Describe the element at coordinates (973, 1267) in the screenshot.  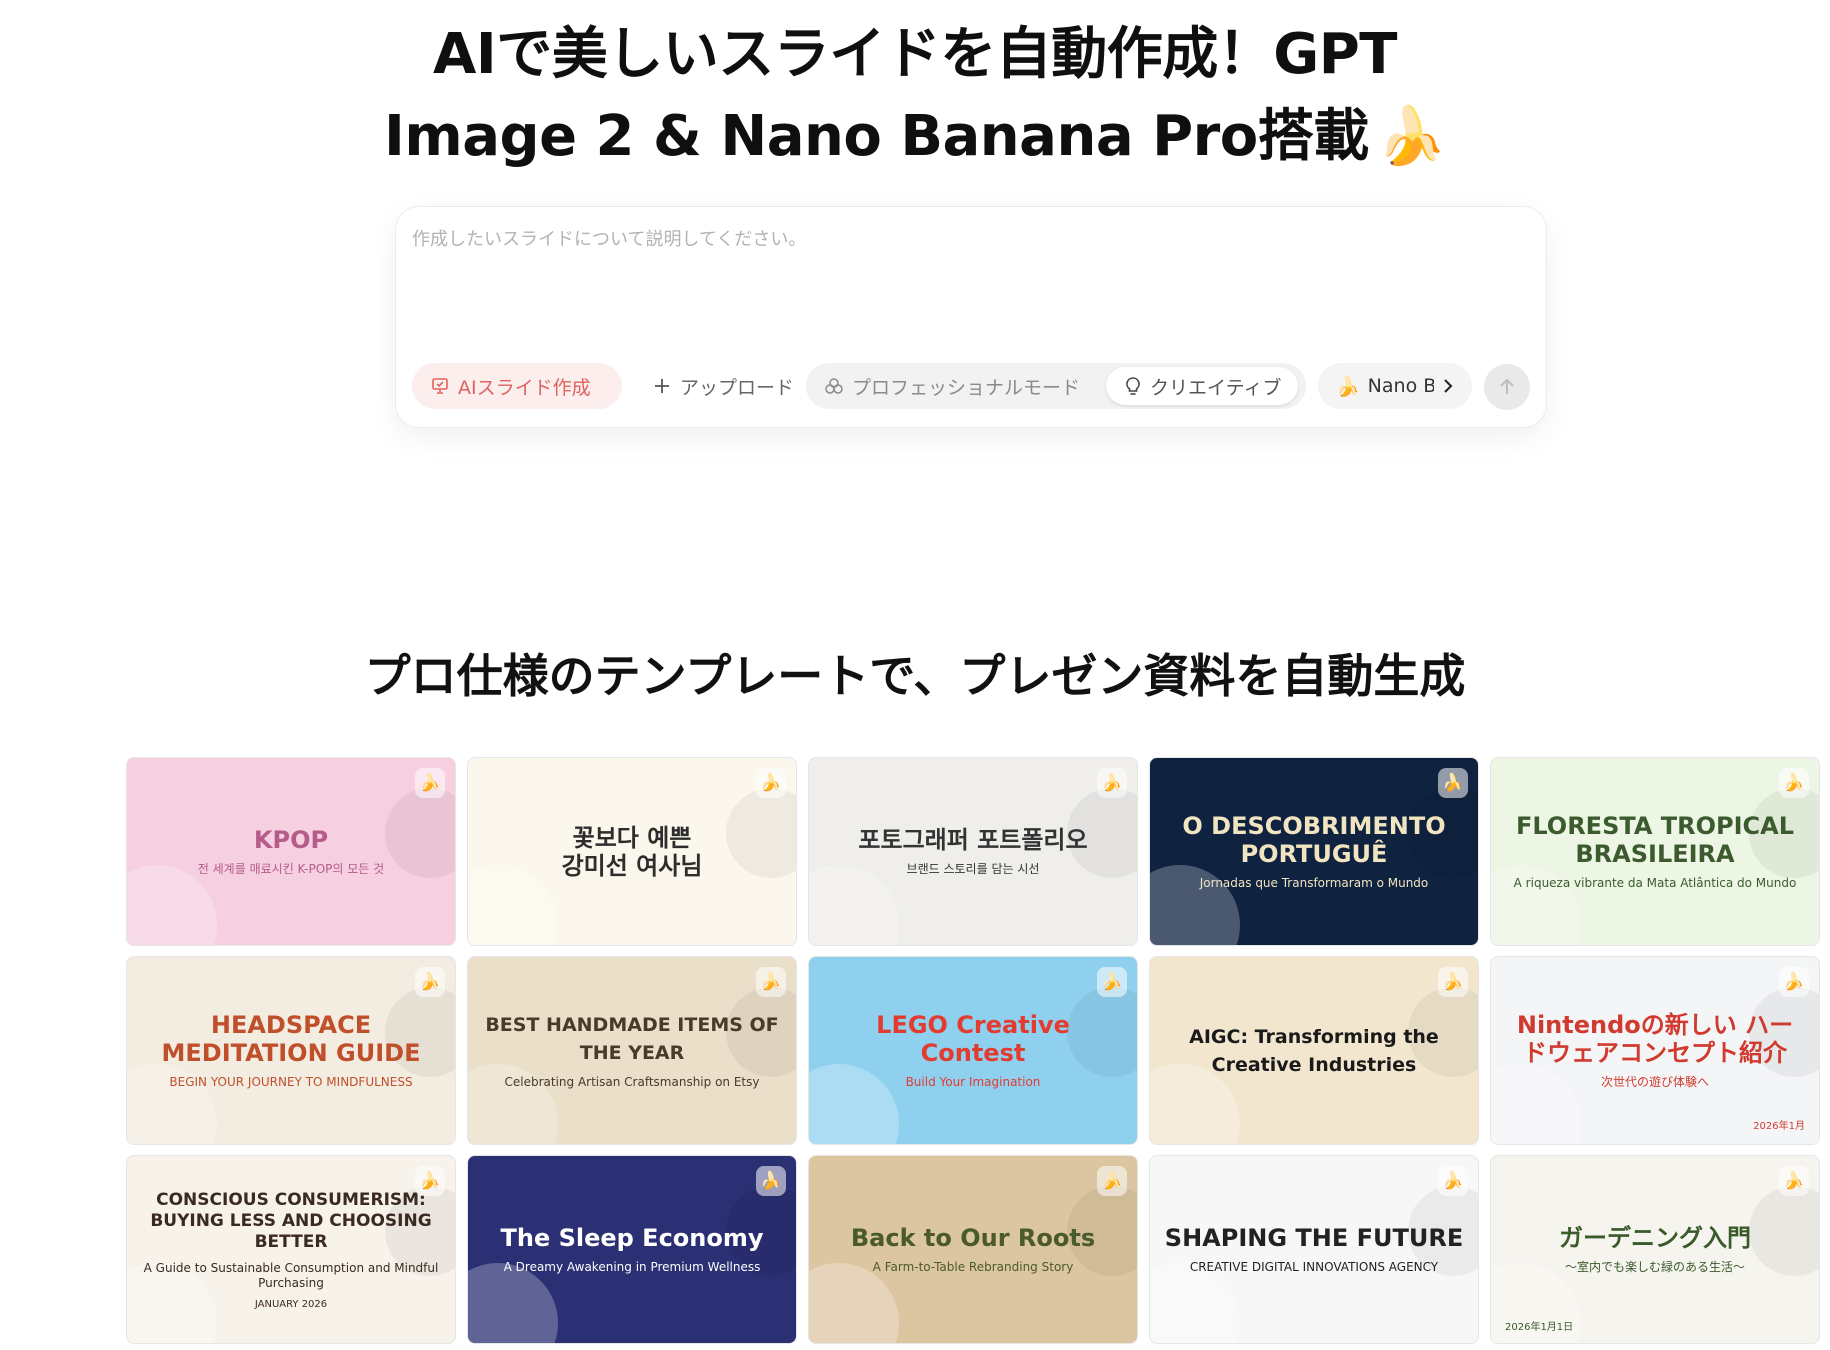
I see `template-card-subtitle: A Farm-to-Table Rebranding Story` at that location.